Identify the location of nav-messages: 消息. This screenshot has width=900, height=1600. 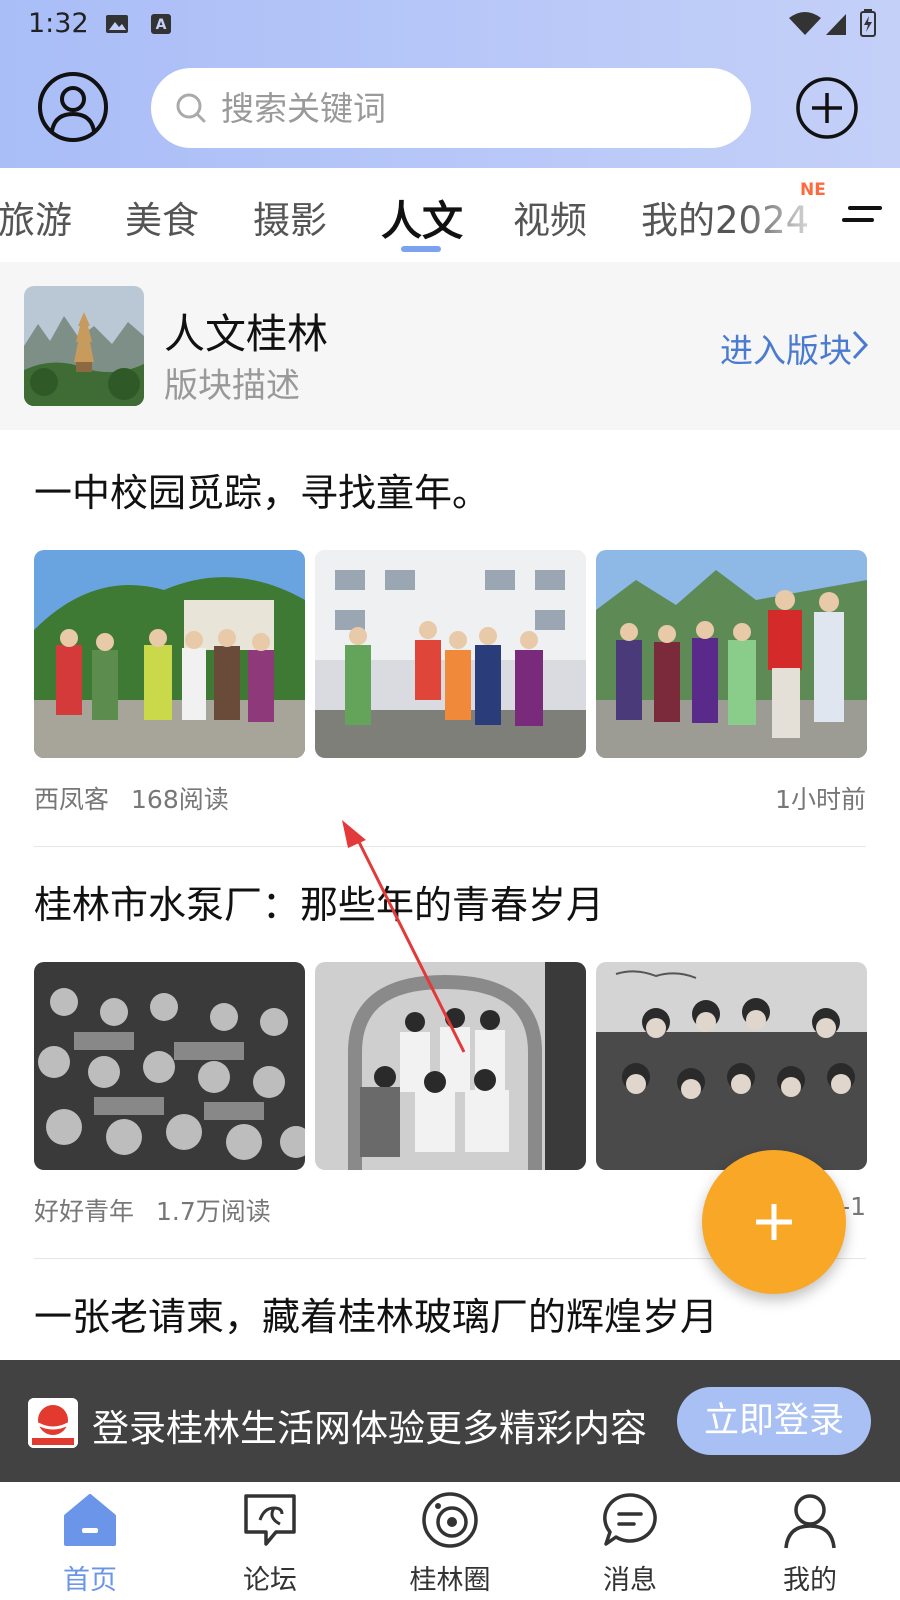
(630, 1541).